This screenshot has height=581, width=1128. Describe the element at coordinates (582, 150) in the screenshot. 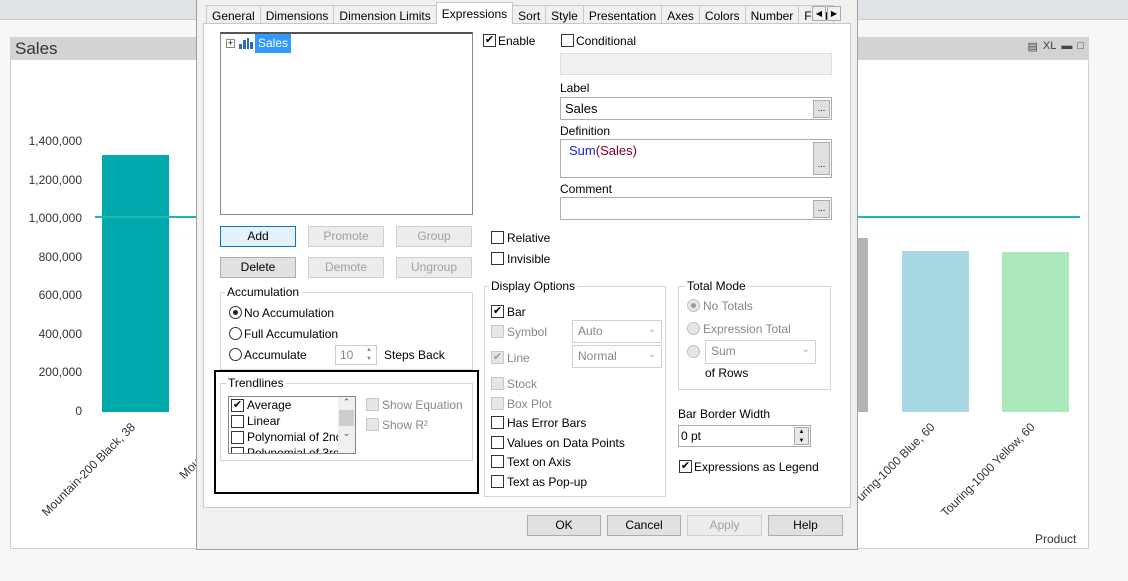

I see `definition-function: Sum` at that location.